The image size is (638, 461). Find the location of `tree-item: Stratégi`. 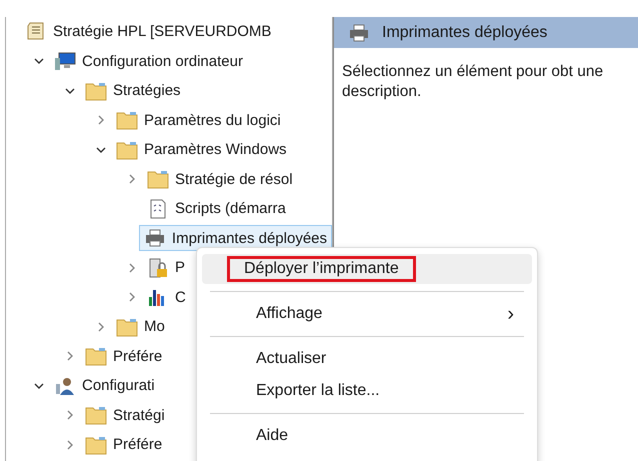

tree-item: Stratégi is located at coordinates (125, 415).